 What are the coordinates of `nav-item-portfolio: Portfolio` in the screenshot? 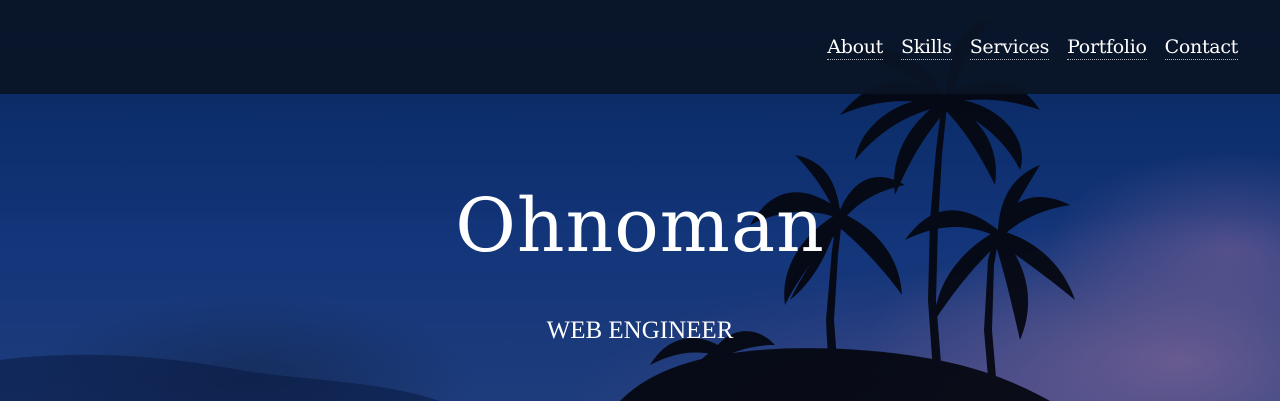 It's located at (1107, 48).